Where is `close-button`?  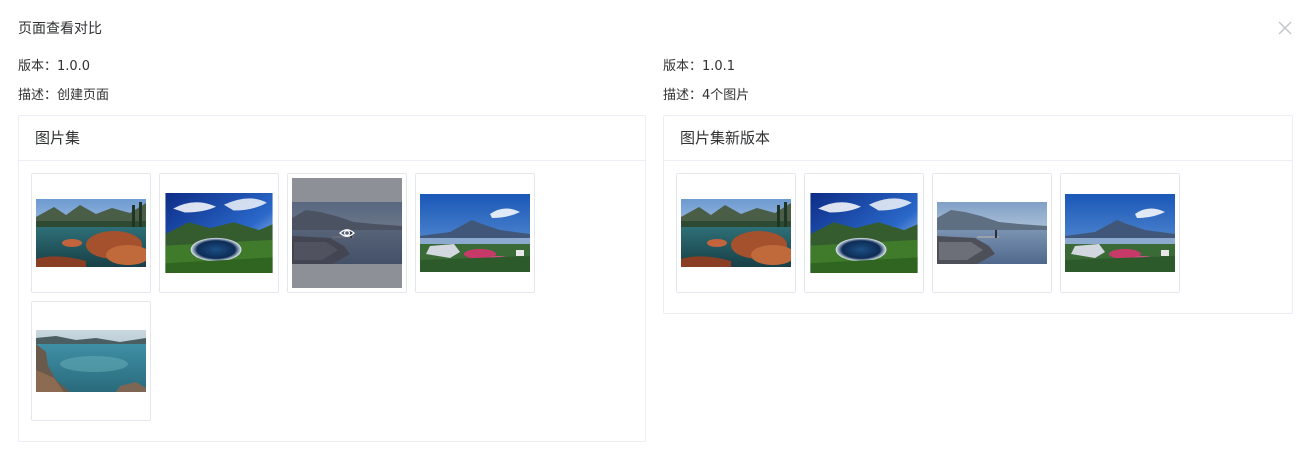
close-button is located at coordinates (1285, 28).